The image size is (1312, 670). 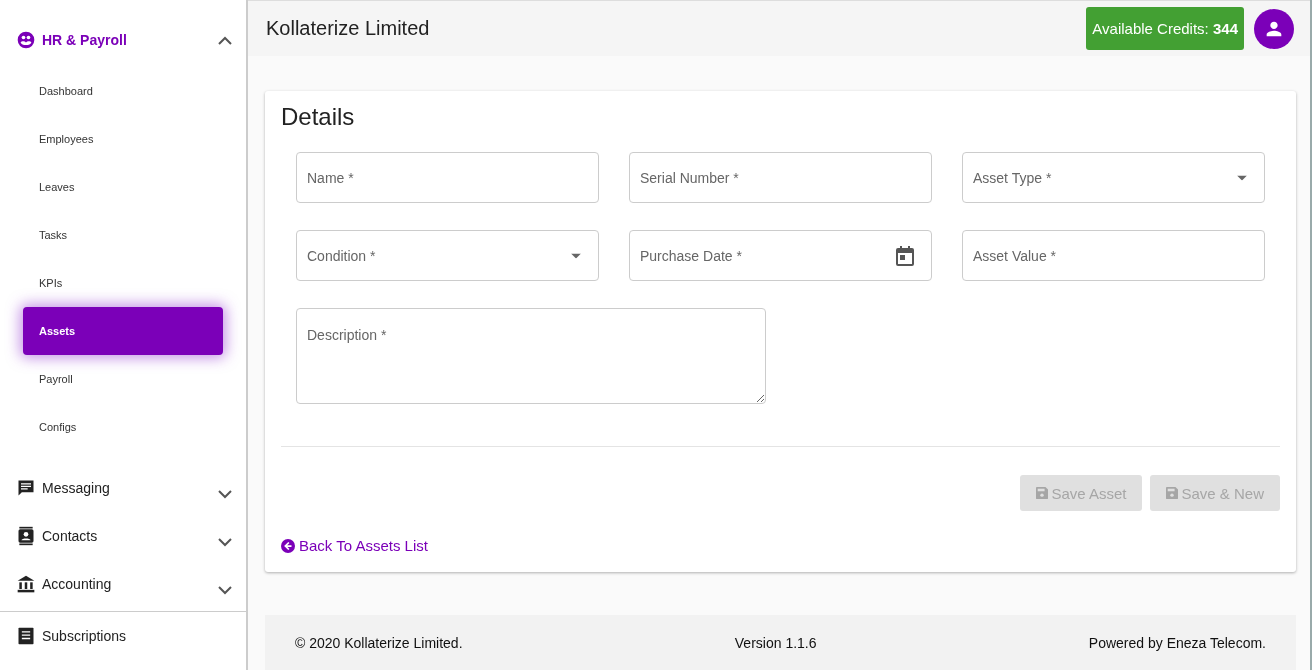 What do you see at coordinates (123, 139) in the screenshot?
I see `submenu-item: Employees` at bounding box center [123, 139].